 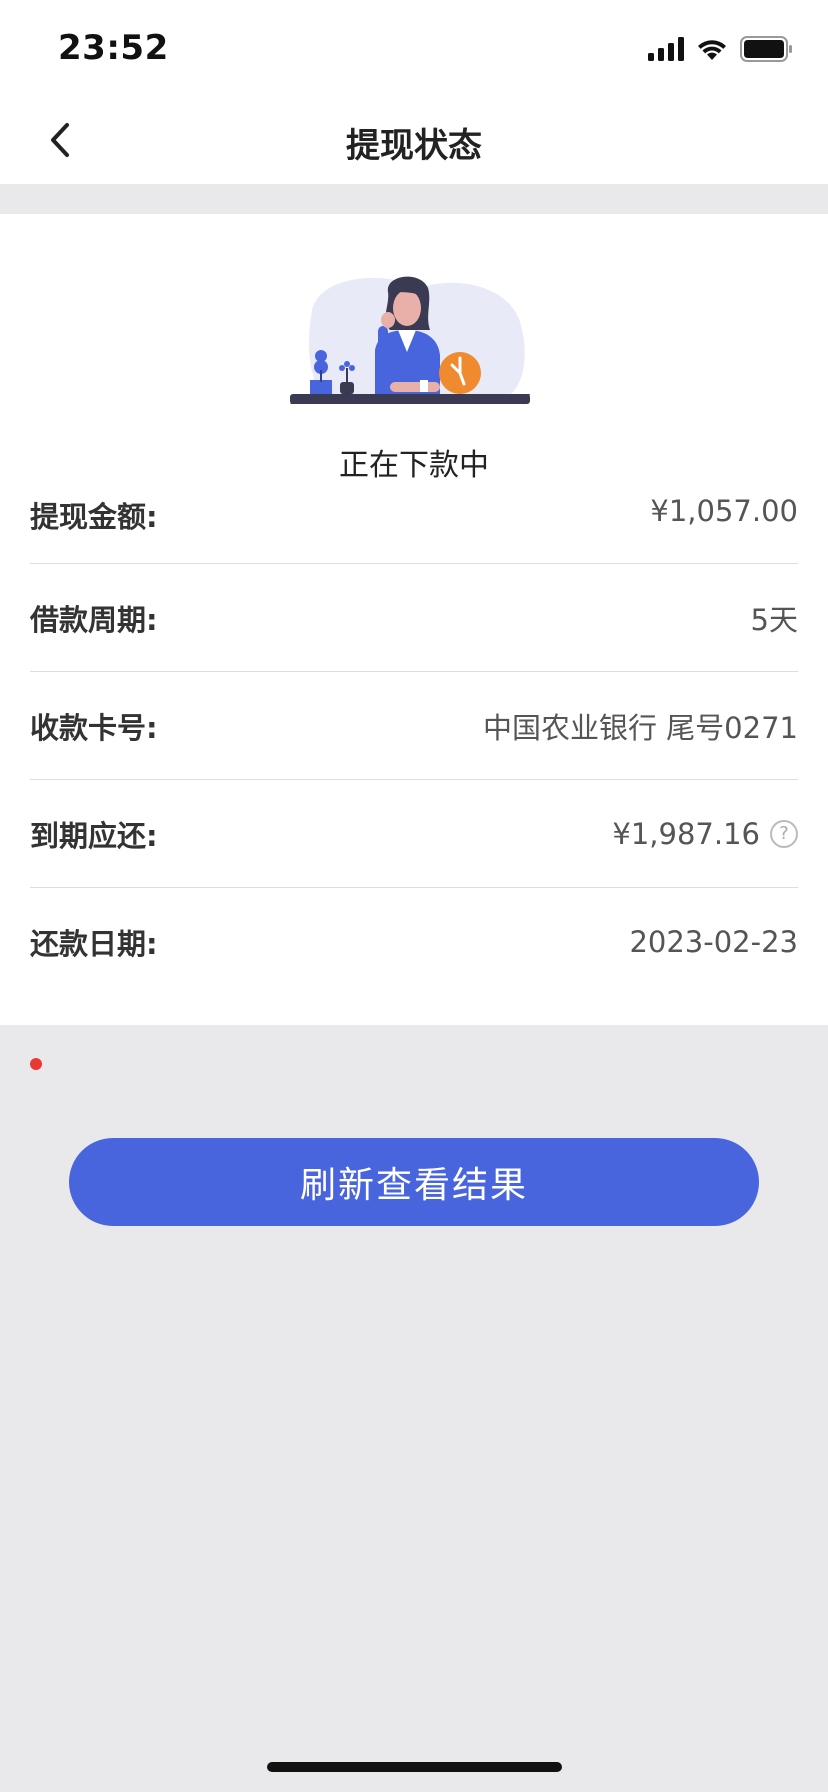 I want to click on notice-dot, so click(x=36, y=1064).